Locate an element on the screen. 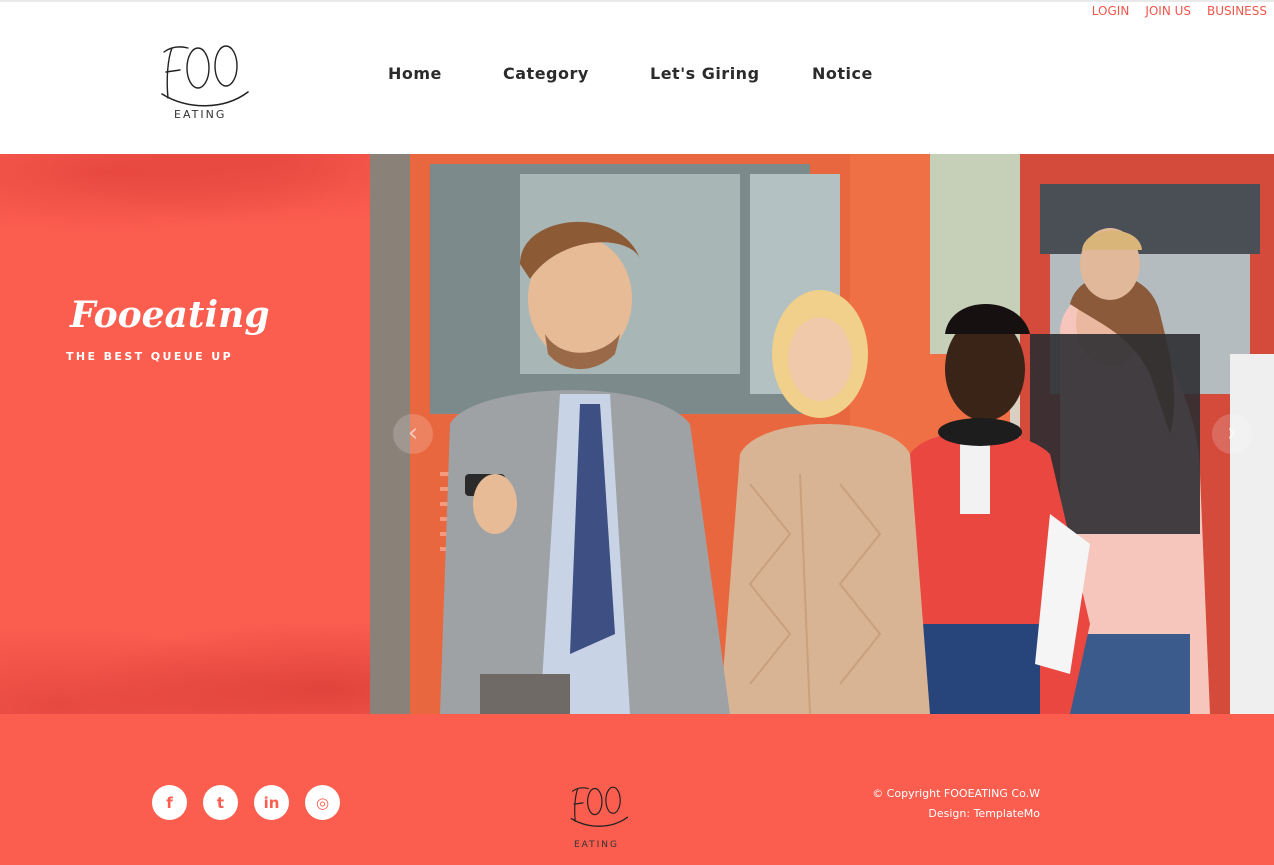  business-link: BUSINESS is located at coordinates (1237, 11).